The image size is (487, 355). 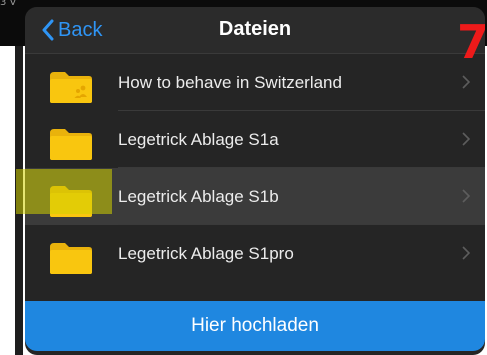 I want to click on shared-folder-icon, so click(x=71, y=87).